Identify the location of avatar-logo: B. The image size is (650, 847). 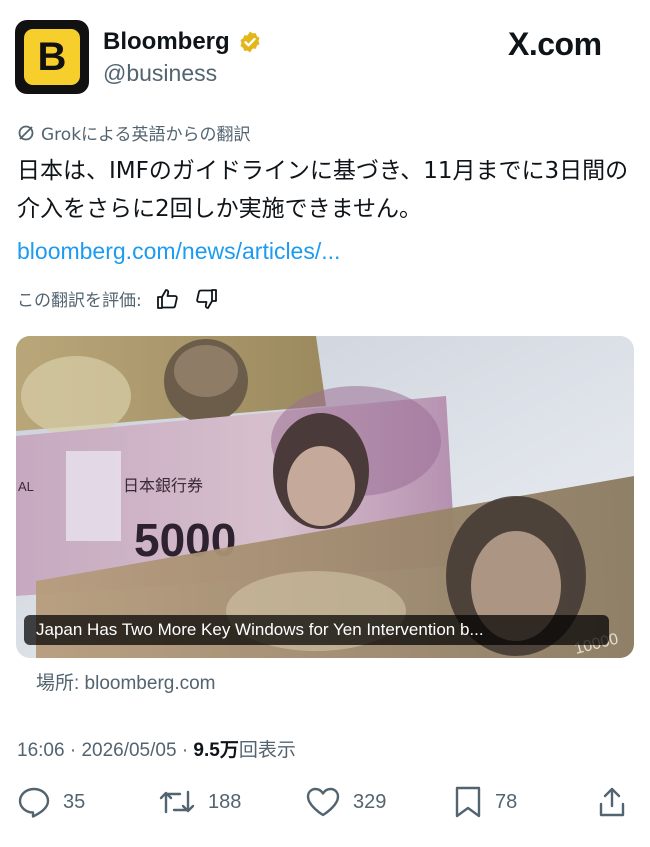
(52, 57).